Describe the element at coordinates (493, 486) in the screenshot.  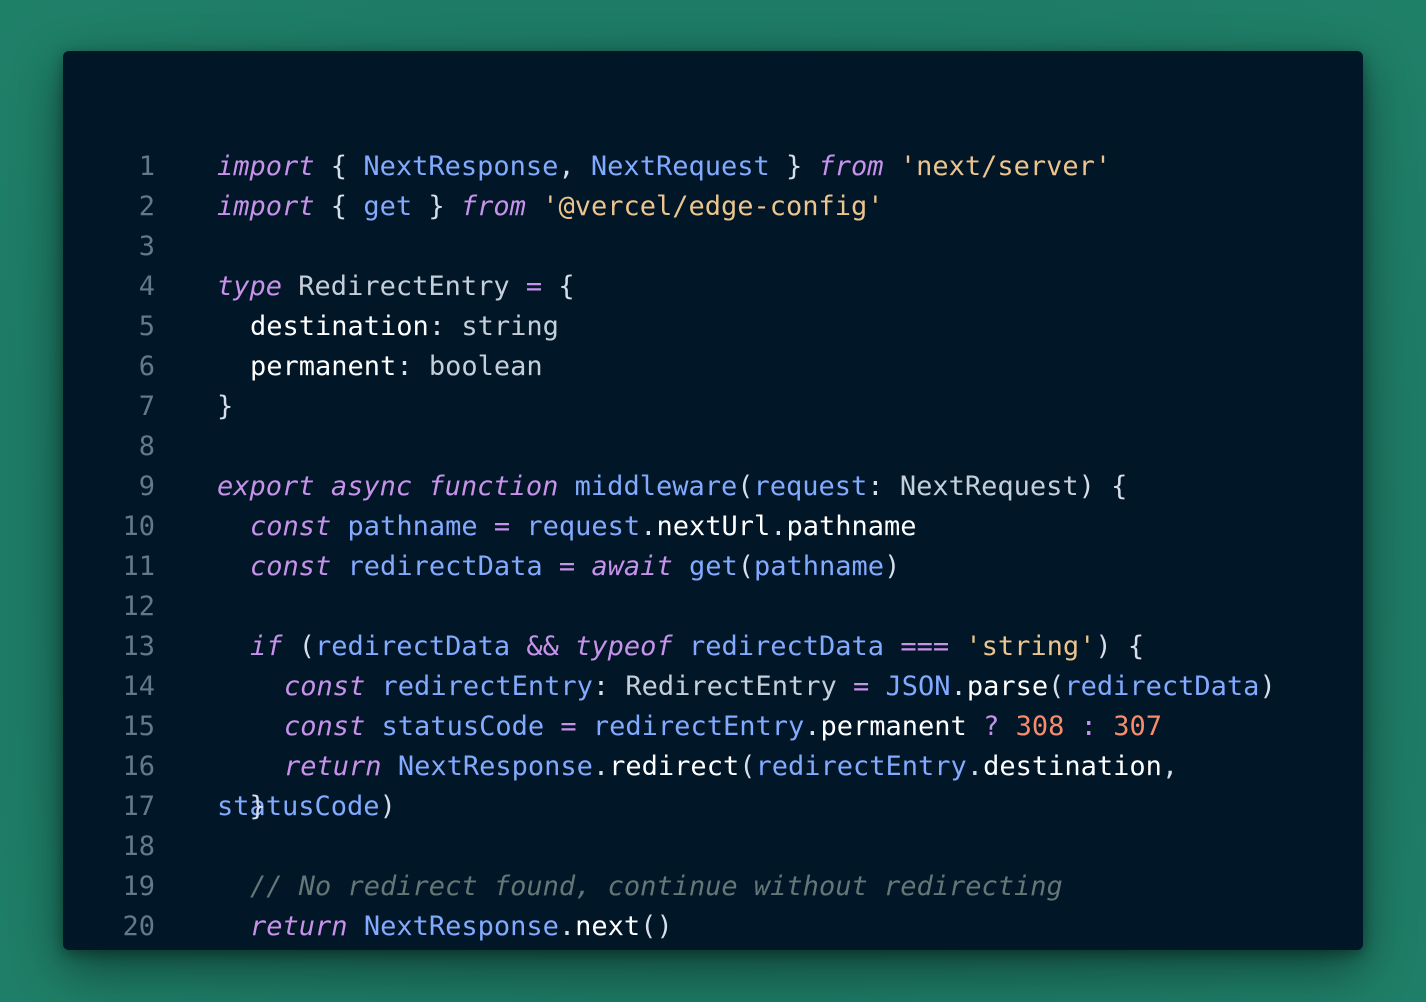
I see `code-token: function` at that location.